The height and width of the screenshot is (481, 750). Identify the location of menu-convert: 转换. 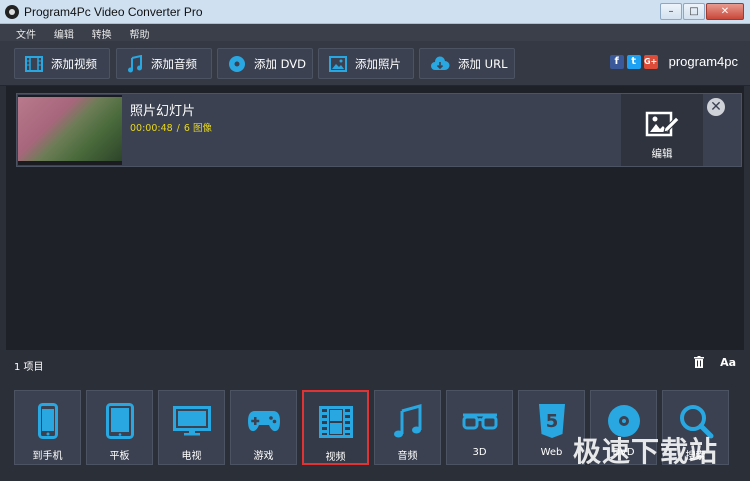
(102, 32).